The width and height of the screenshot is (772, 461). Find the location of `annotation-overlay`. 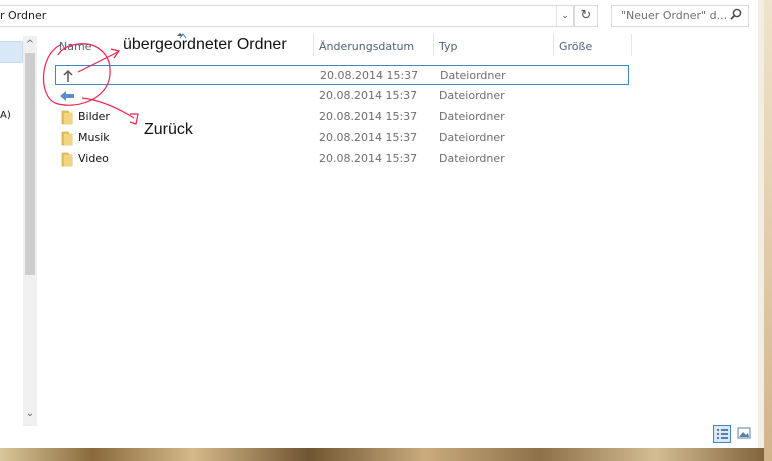

annotation-overlay is located at coordinates (115, 79).